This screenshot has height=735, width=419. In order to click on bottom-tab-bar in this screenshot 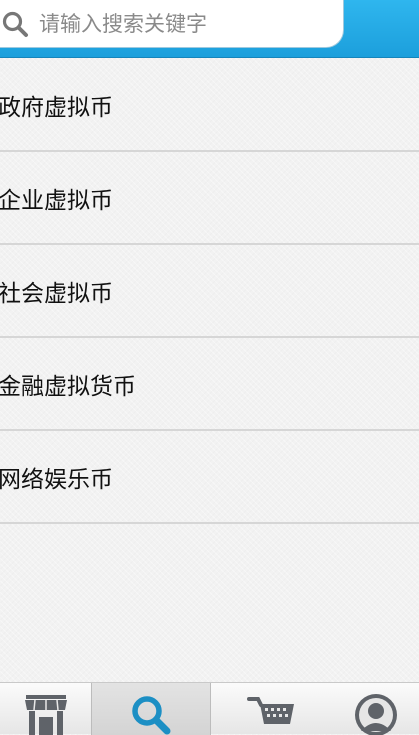, I will do `click(209, 708)`.